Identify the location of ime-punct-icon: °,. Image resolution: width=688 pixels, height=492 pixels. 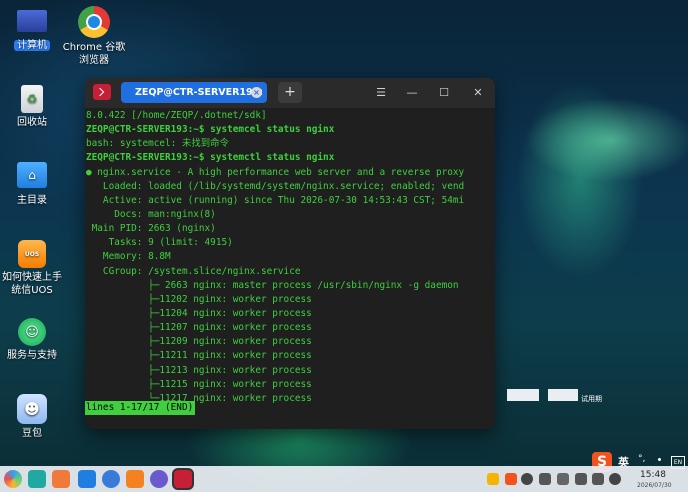
(641, 459).